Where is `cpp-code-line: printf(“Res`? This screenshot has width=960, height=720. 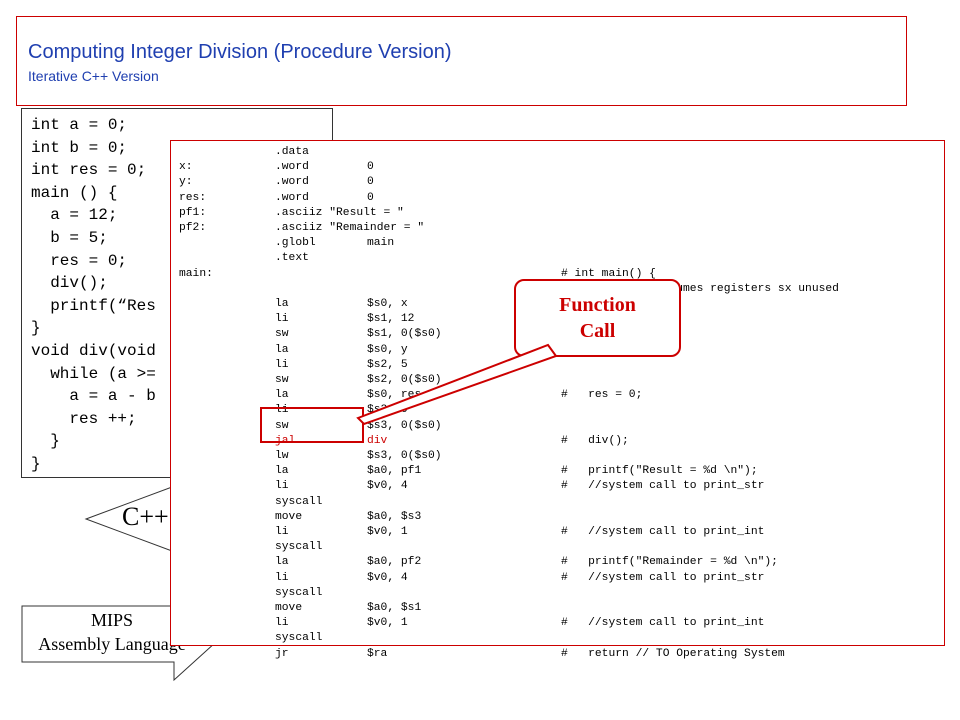 cpp-code-line: printf(“Res is located at coordinates (93, 305).